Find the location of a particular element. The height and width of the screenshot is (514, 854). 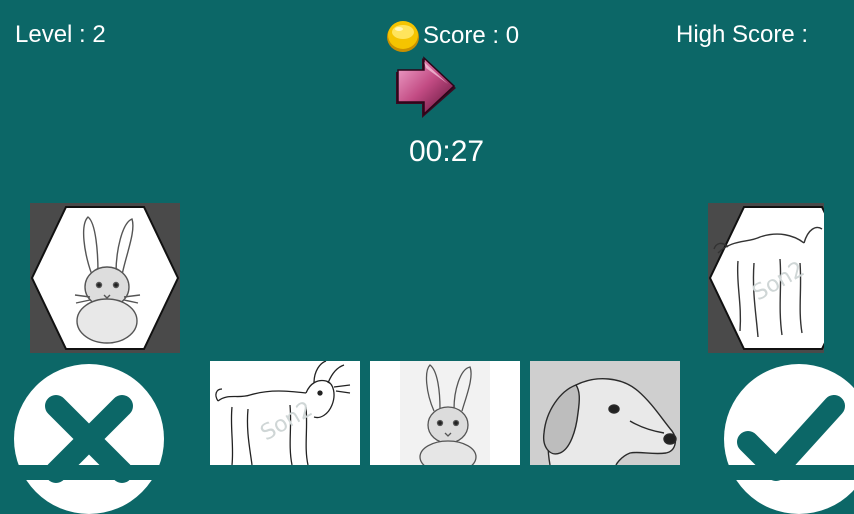

check-icon is located at coordinates (791, 438).